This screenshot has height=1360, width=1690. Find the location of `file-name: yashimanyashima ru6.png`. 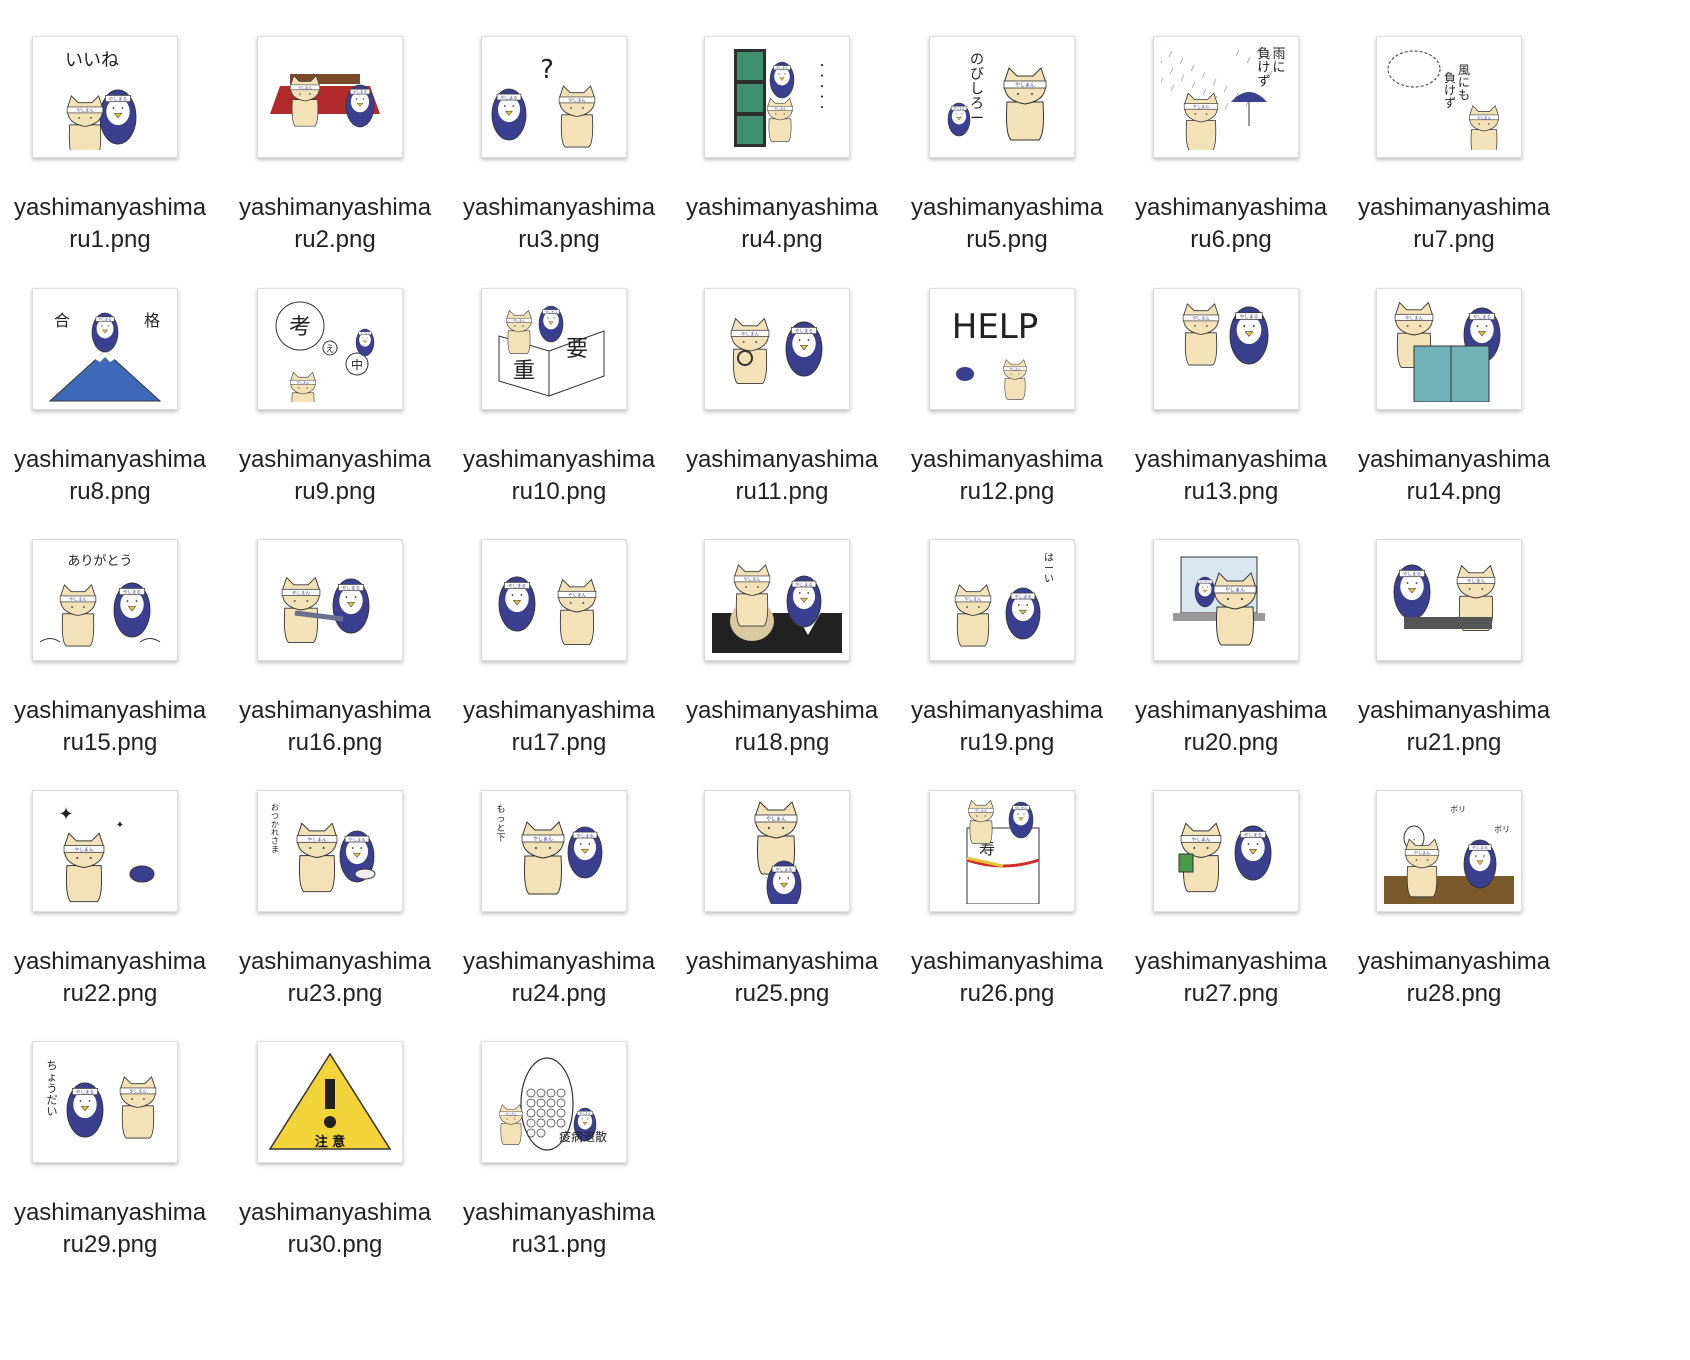

file-name: yashimanyashima ru6.png is located at coordinates (1231, 224).